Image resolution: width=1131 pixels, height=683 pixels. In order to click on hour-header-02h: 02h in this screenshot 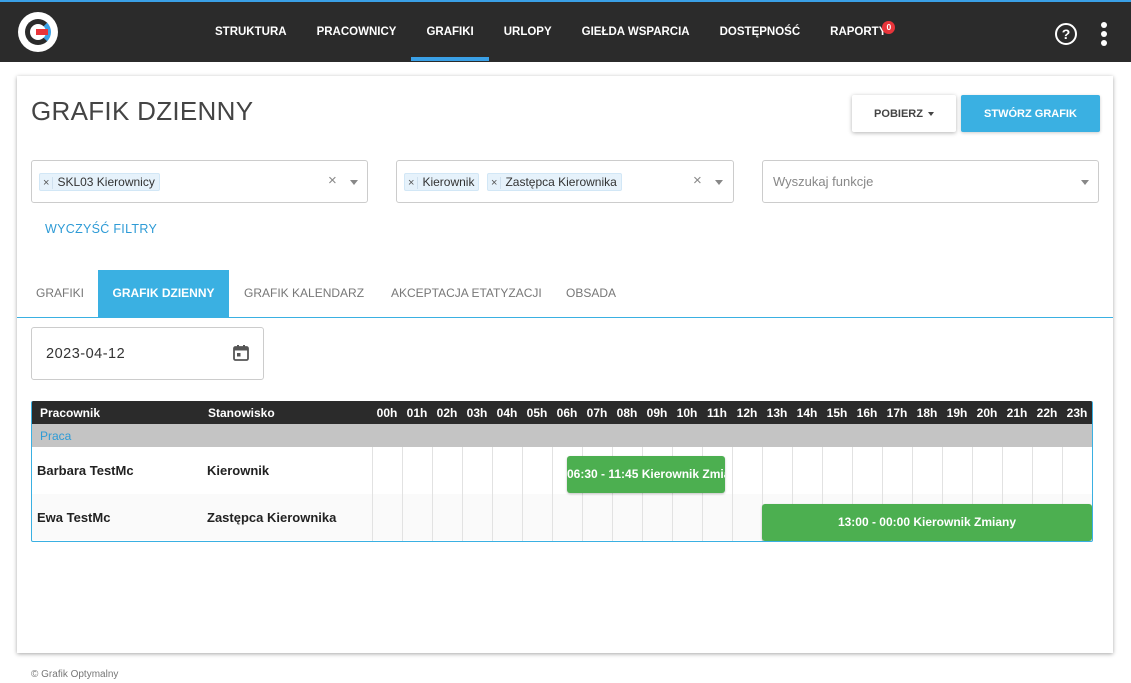, I will do `click(447, 413)`.